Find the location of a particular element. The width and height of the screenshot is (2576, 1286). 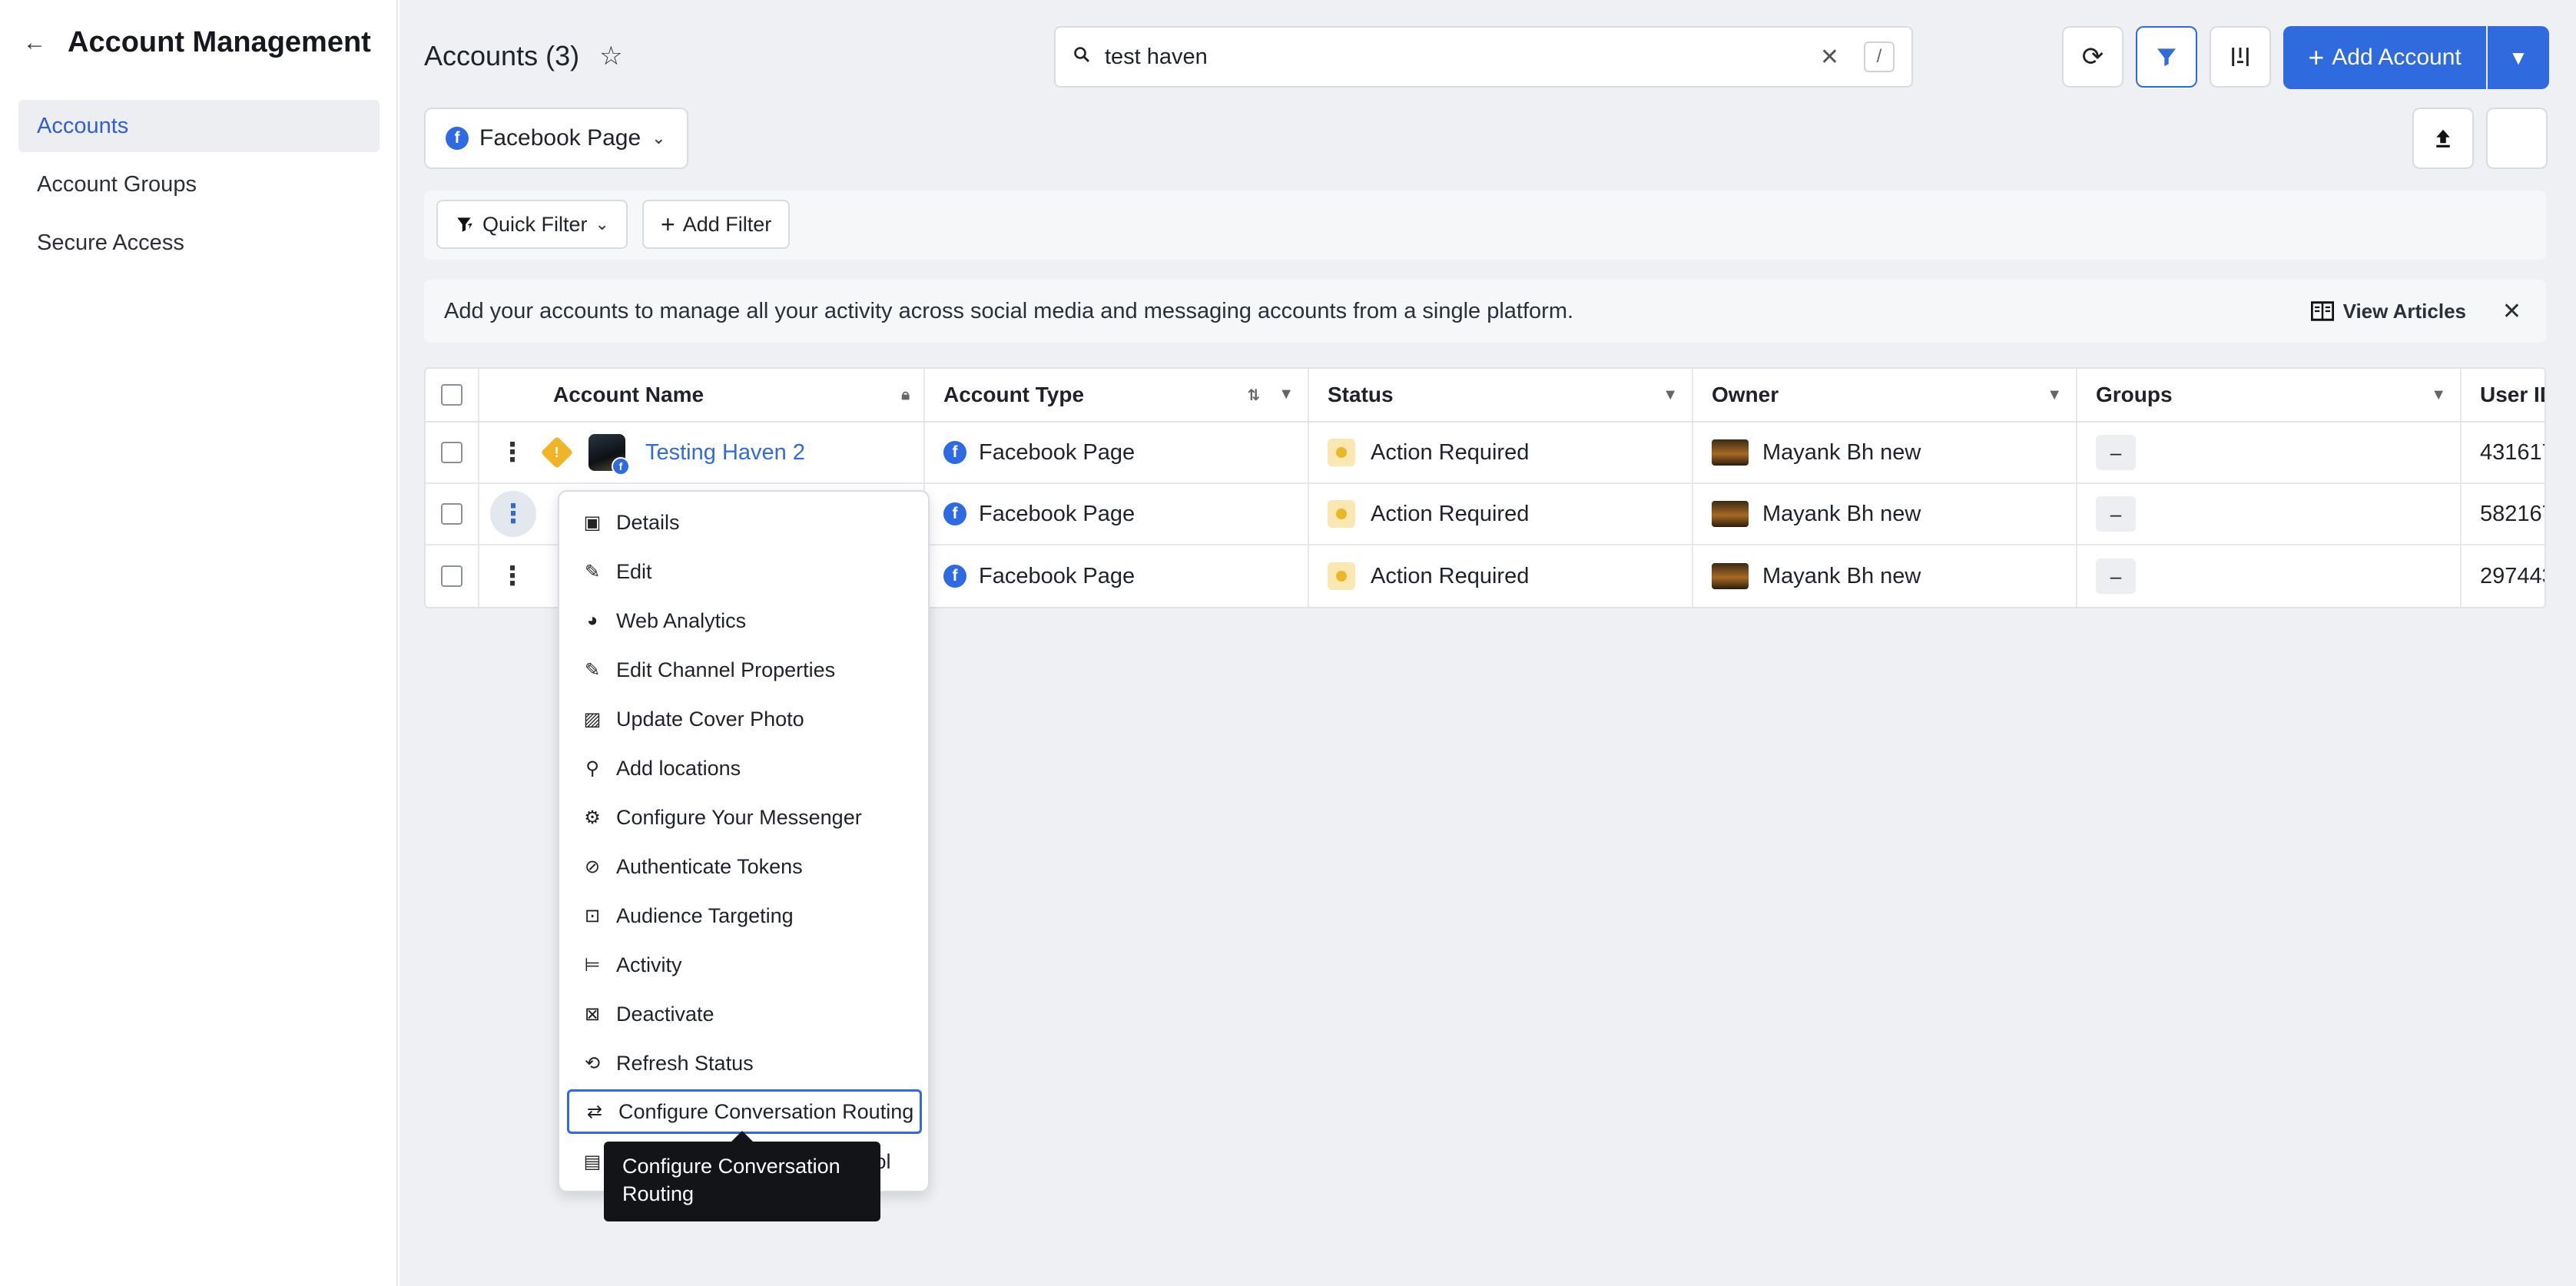

sort-icon: ⇅ is located at coordinates (1253, 395).